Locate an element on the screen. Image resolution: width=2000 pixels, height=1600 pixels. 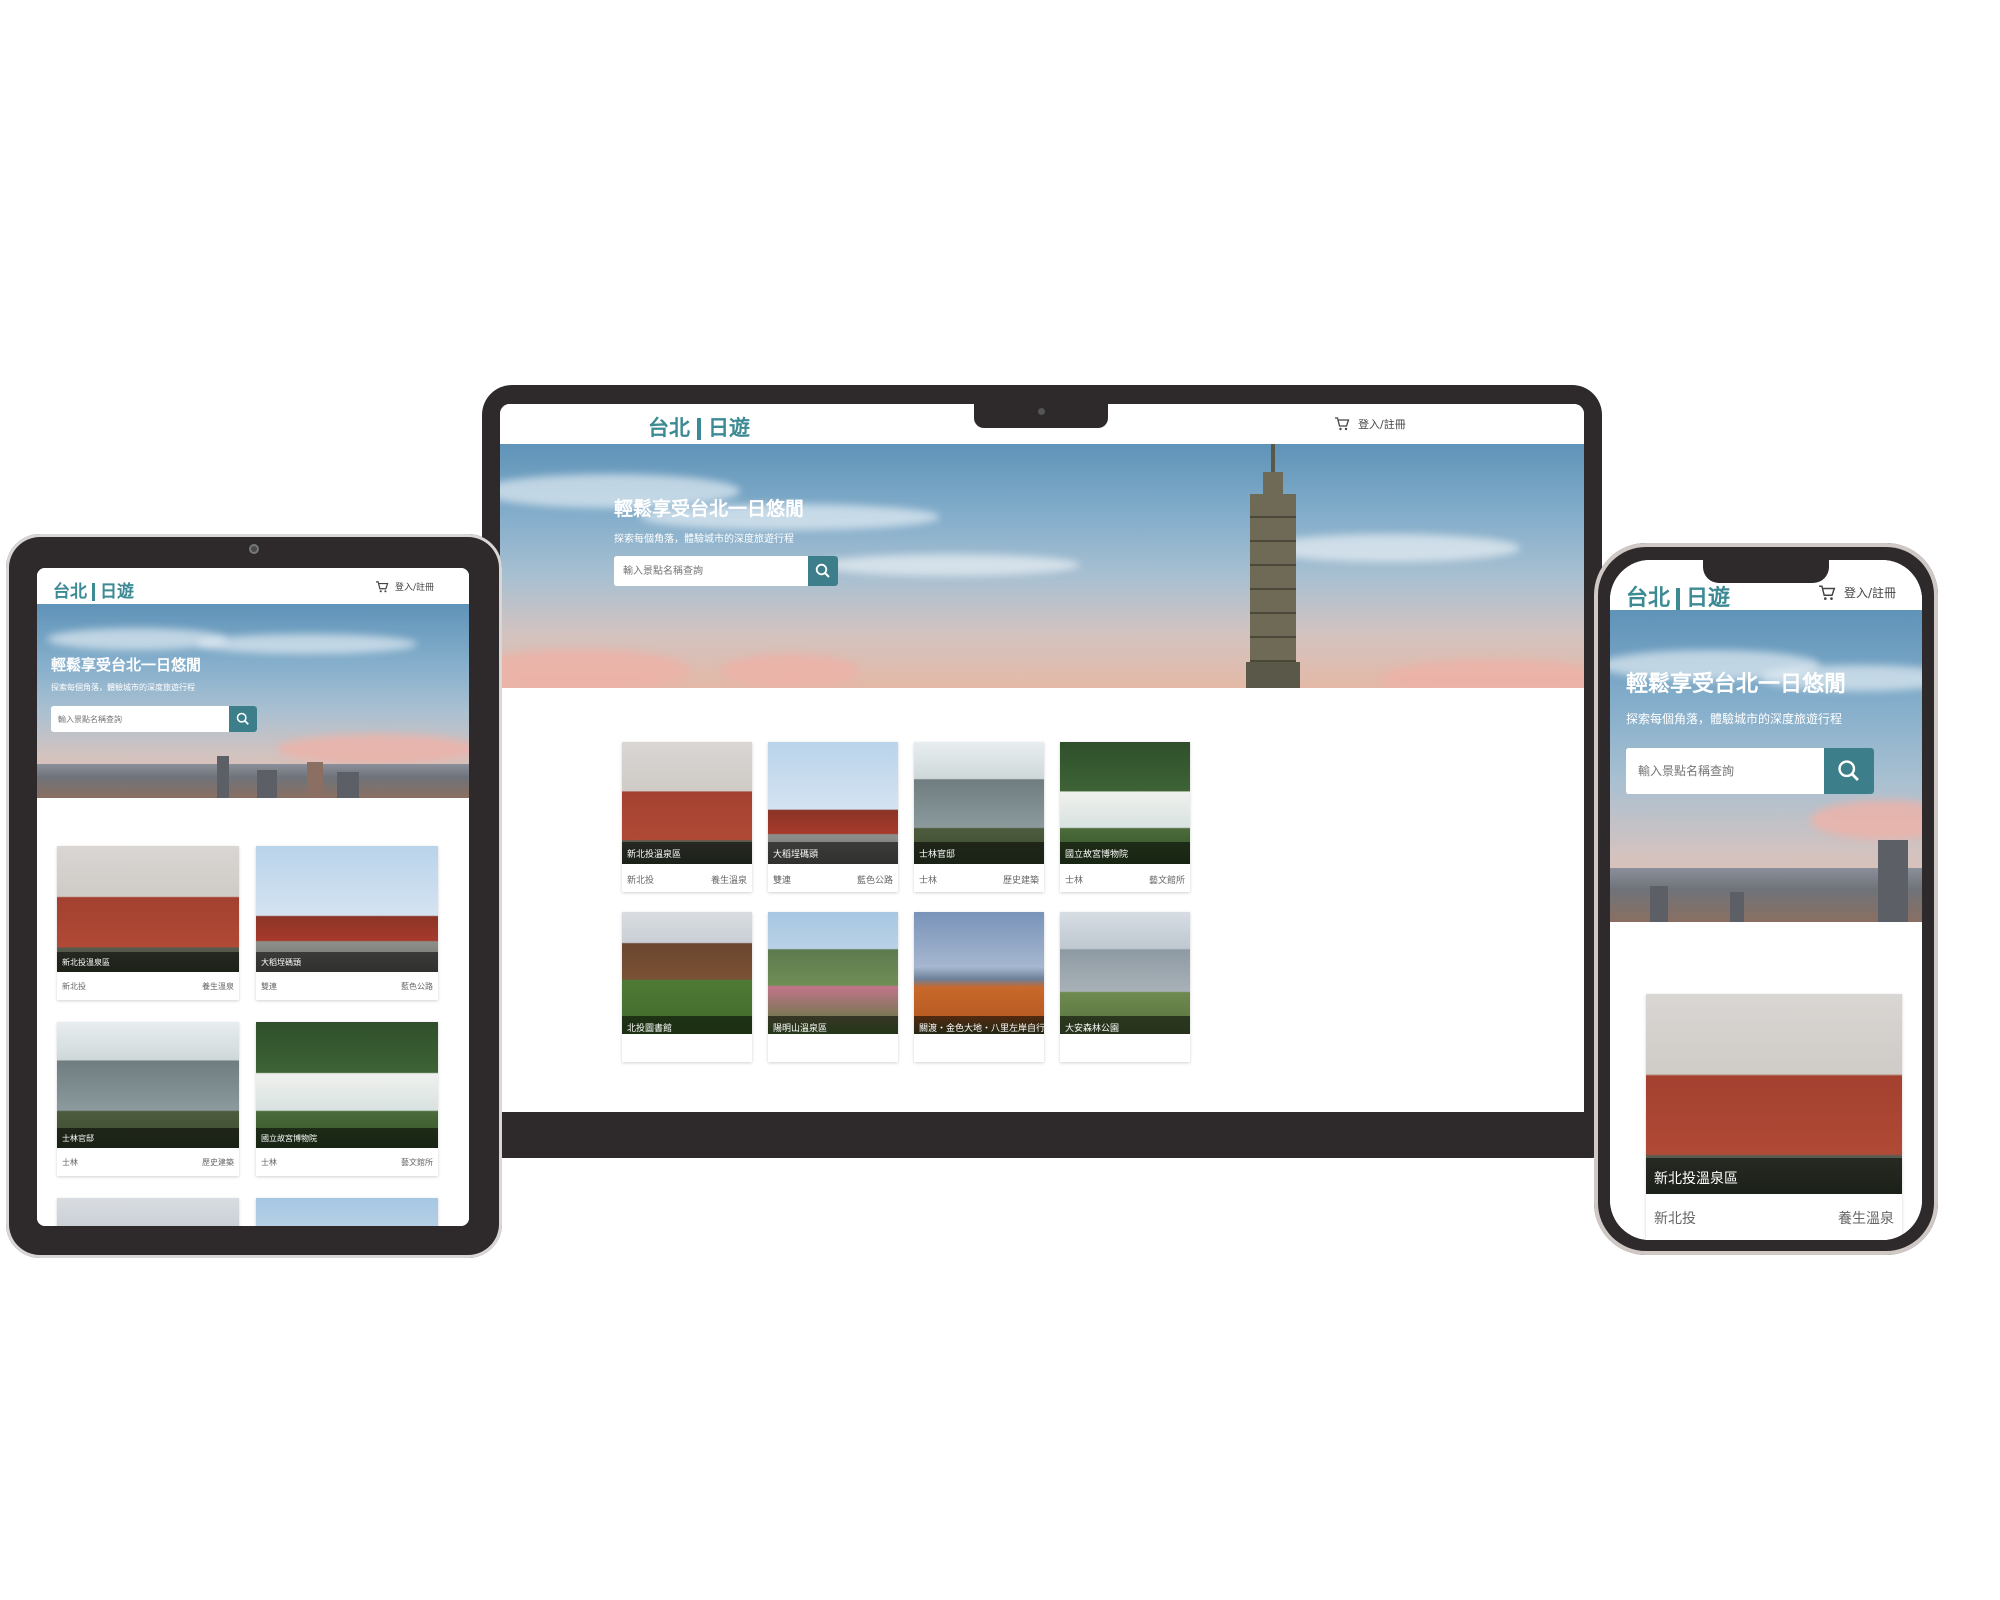
laptop-camera is located at coordinates (1041, 411).